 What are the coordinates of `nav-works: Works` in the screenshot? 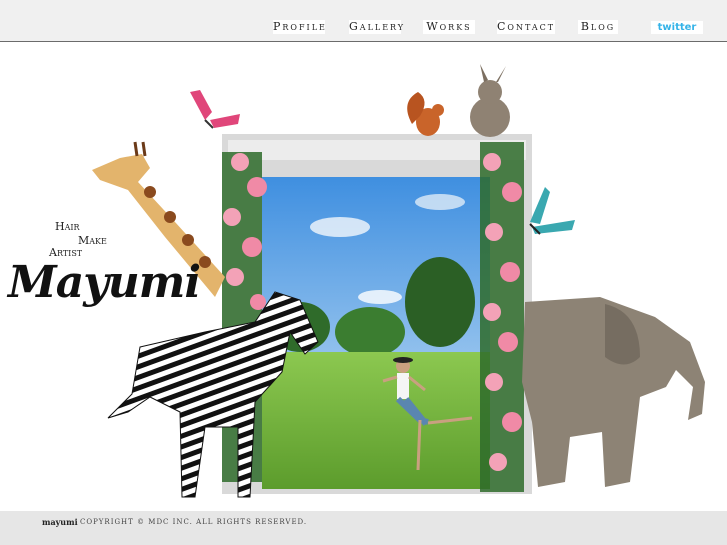 It's located at (449, 27).